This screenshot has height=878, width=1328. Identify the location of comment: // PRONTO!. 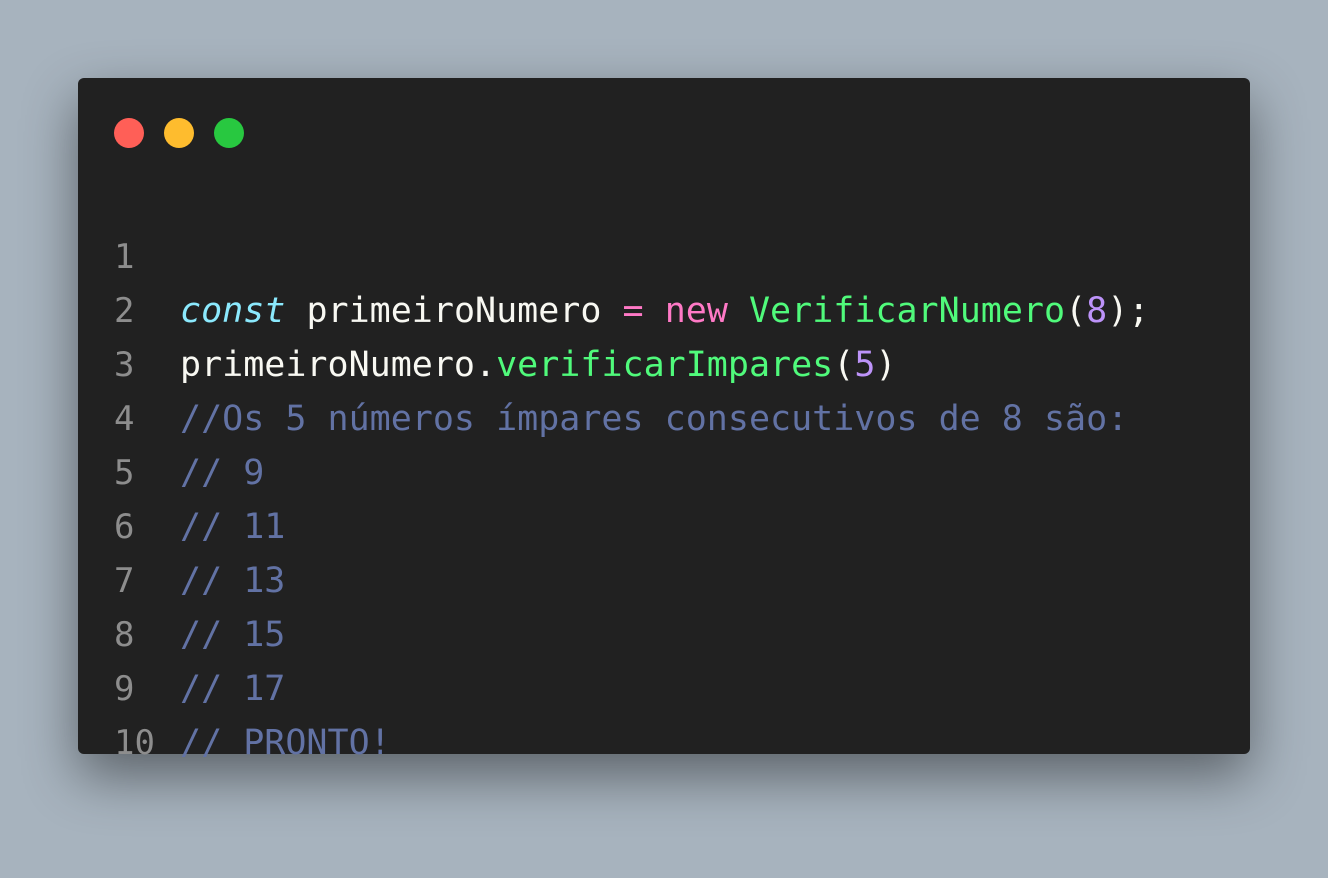
(285, 743).